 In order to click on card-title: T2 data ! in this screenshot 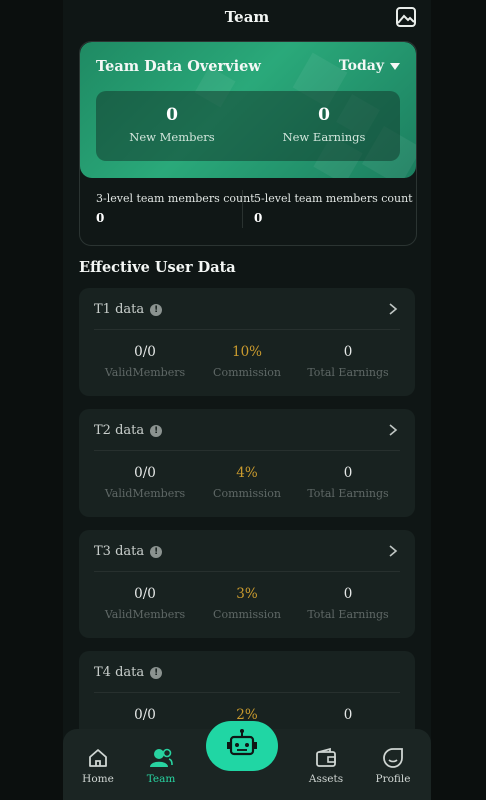, I will do `click(128, 430)`.